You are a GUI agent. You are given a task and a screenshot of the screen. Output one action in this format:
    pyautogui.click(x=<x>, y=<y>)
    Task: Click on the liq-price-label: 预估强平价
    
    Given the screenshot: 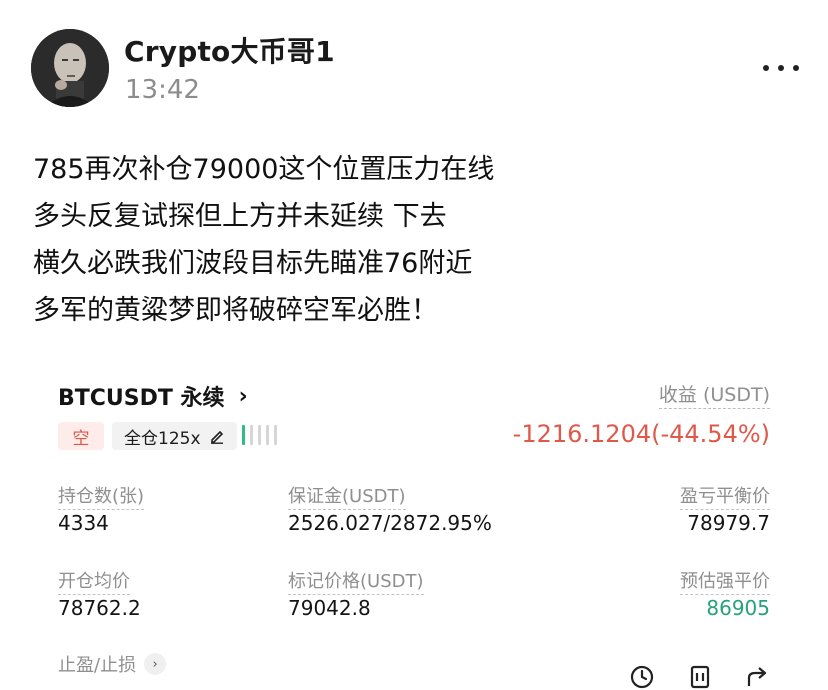 What is the action you would take?
    pyautogui.click(x=725, y=581)
    